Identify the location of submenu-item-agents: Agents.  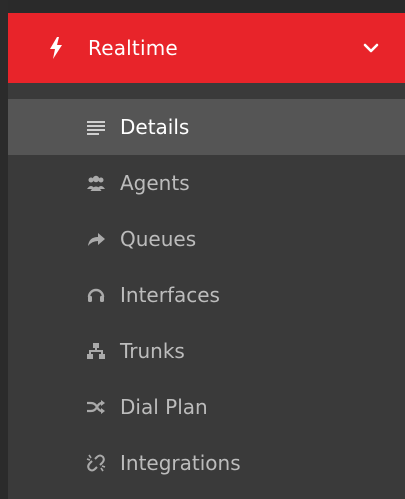
(206, 183).